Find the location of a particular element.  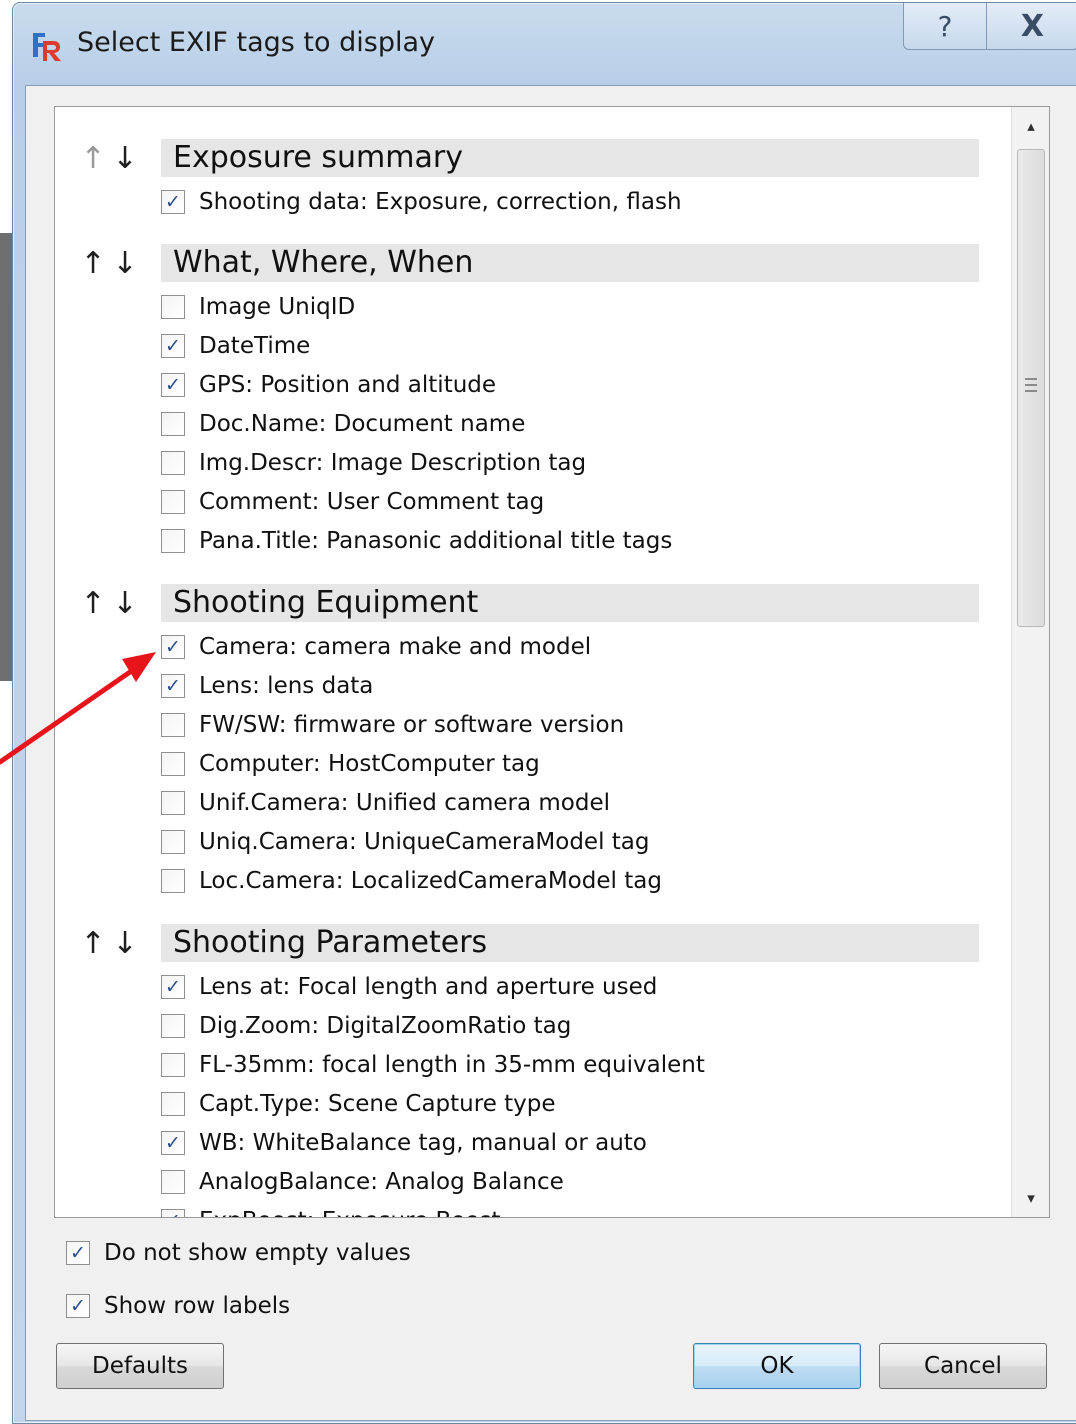

tag-item: Img.Descr: Image Description tag is located at coordinates (373, 463).